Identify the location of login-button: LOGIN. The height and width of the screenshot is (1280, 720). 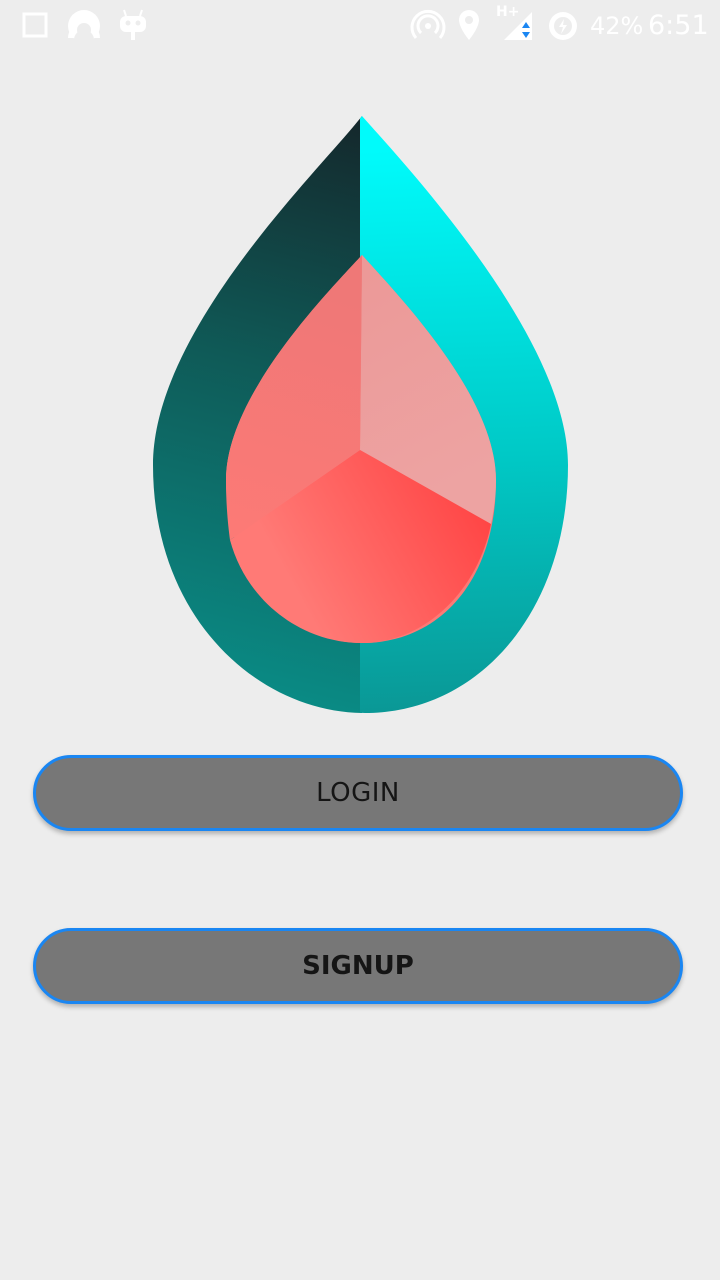
(358, 793).